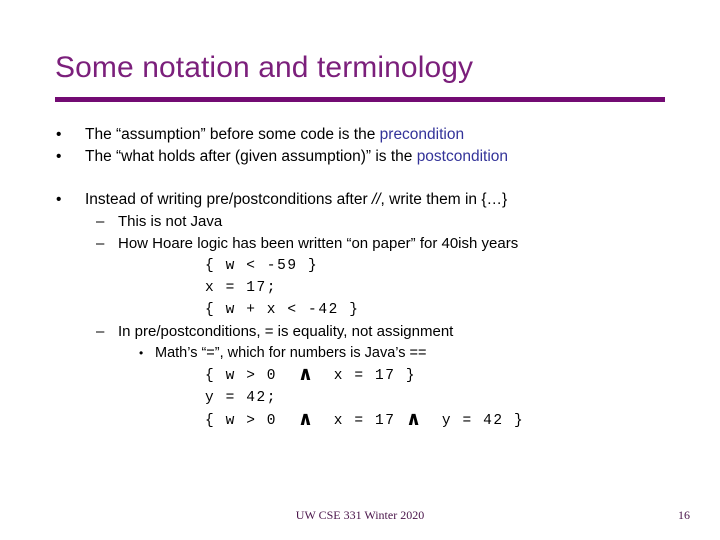  I want to click on postcondition-highlight: postcondition, so click(462, 156).